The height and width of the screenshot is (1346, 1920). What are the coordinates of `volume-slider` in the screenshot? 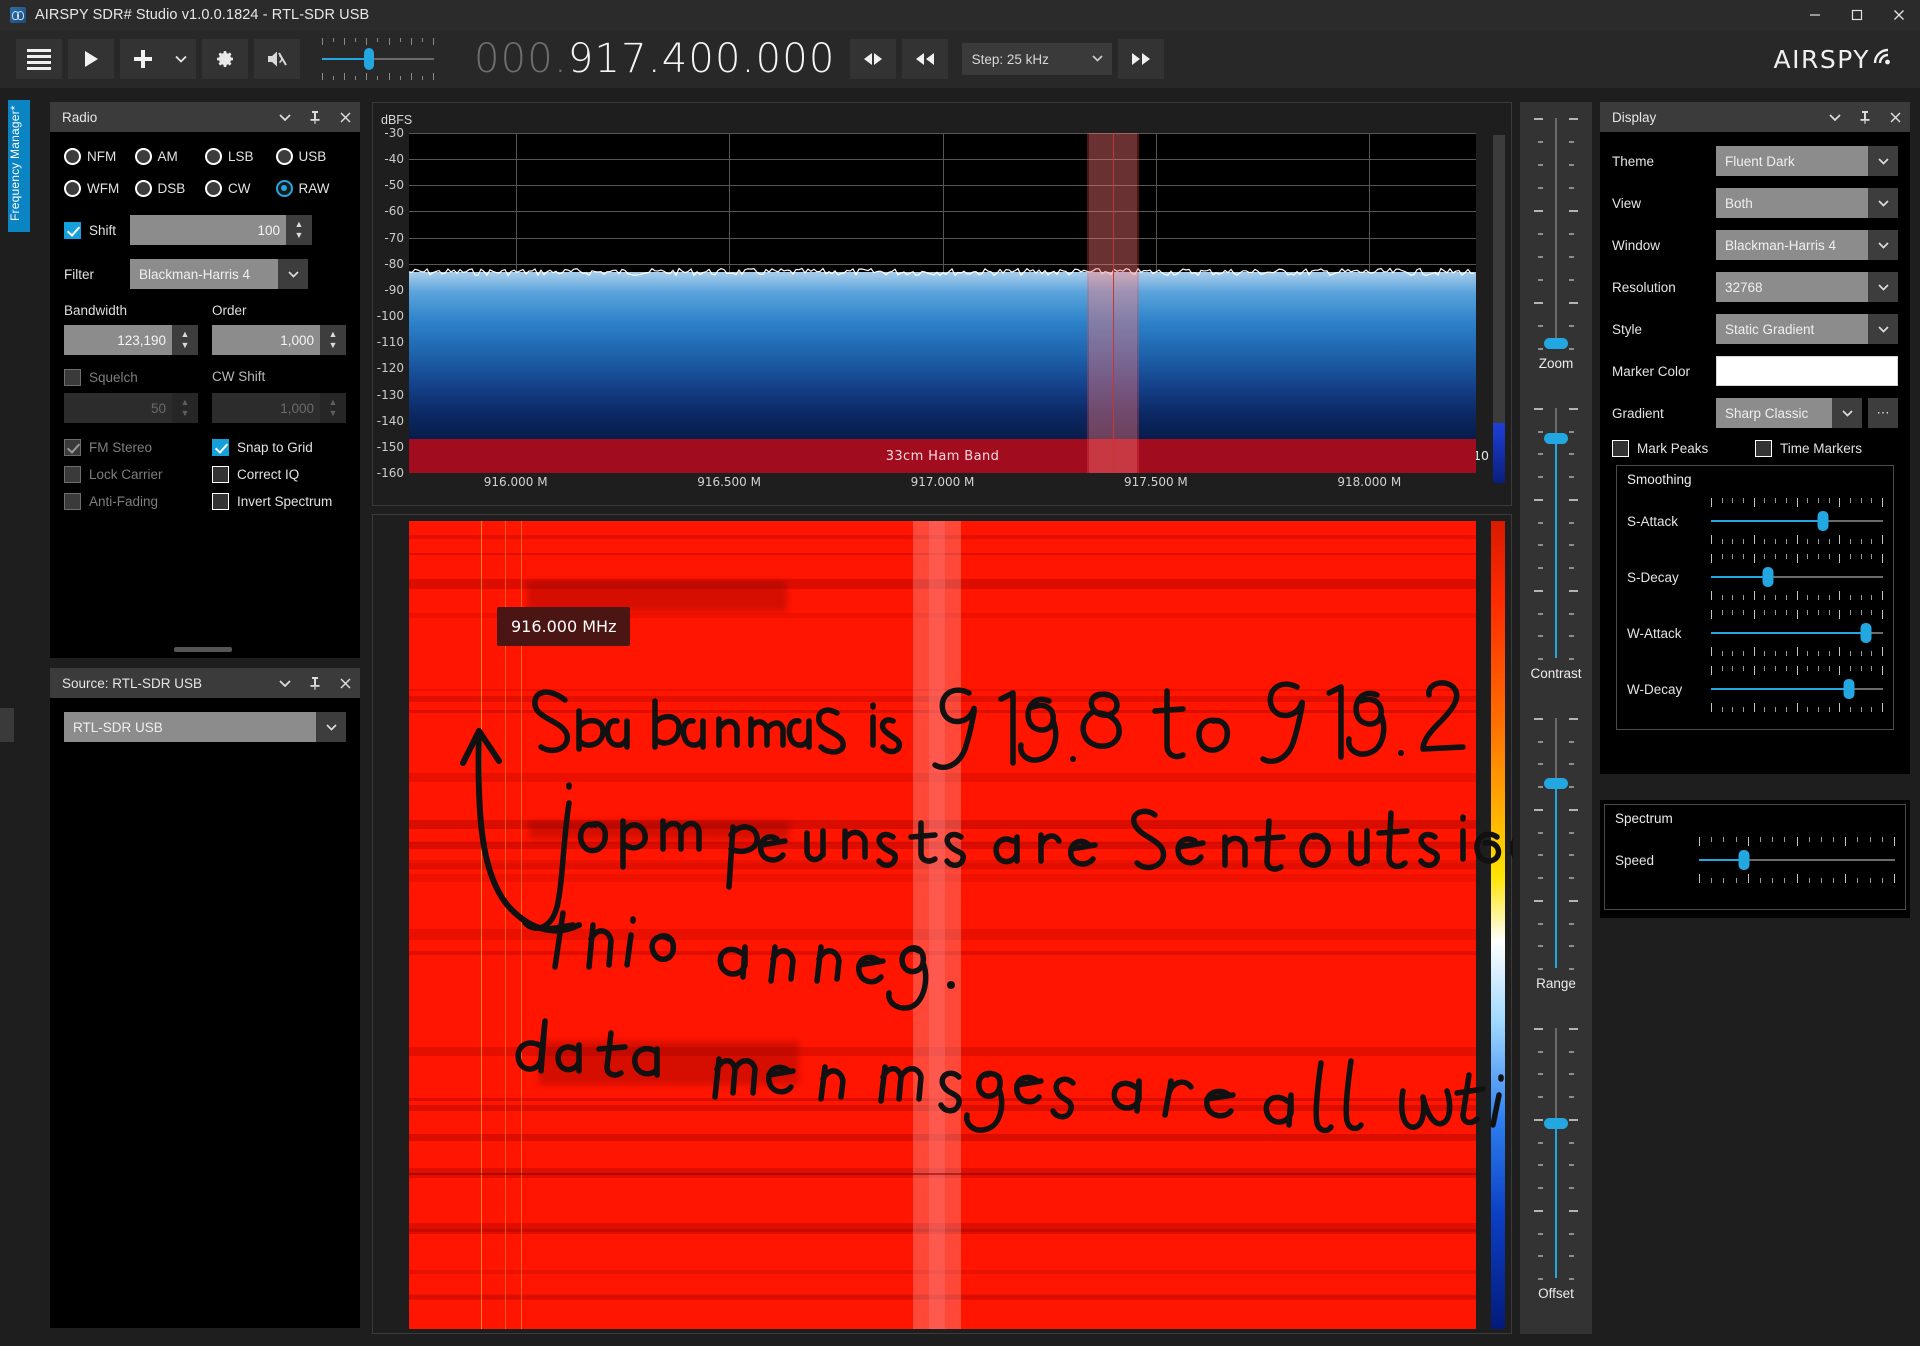 It's located at (378, 59).